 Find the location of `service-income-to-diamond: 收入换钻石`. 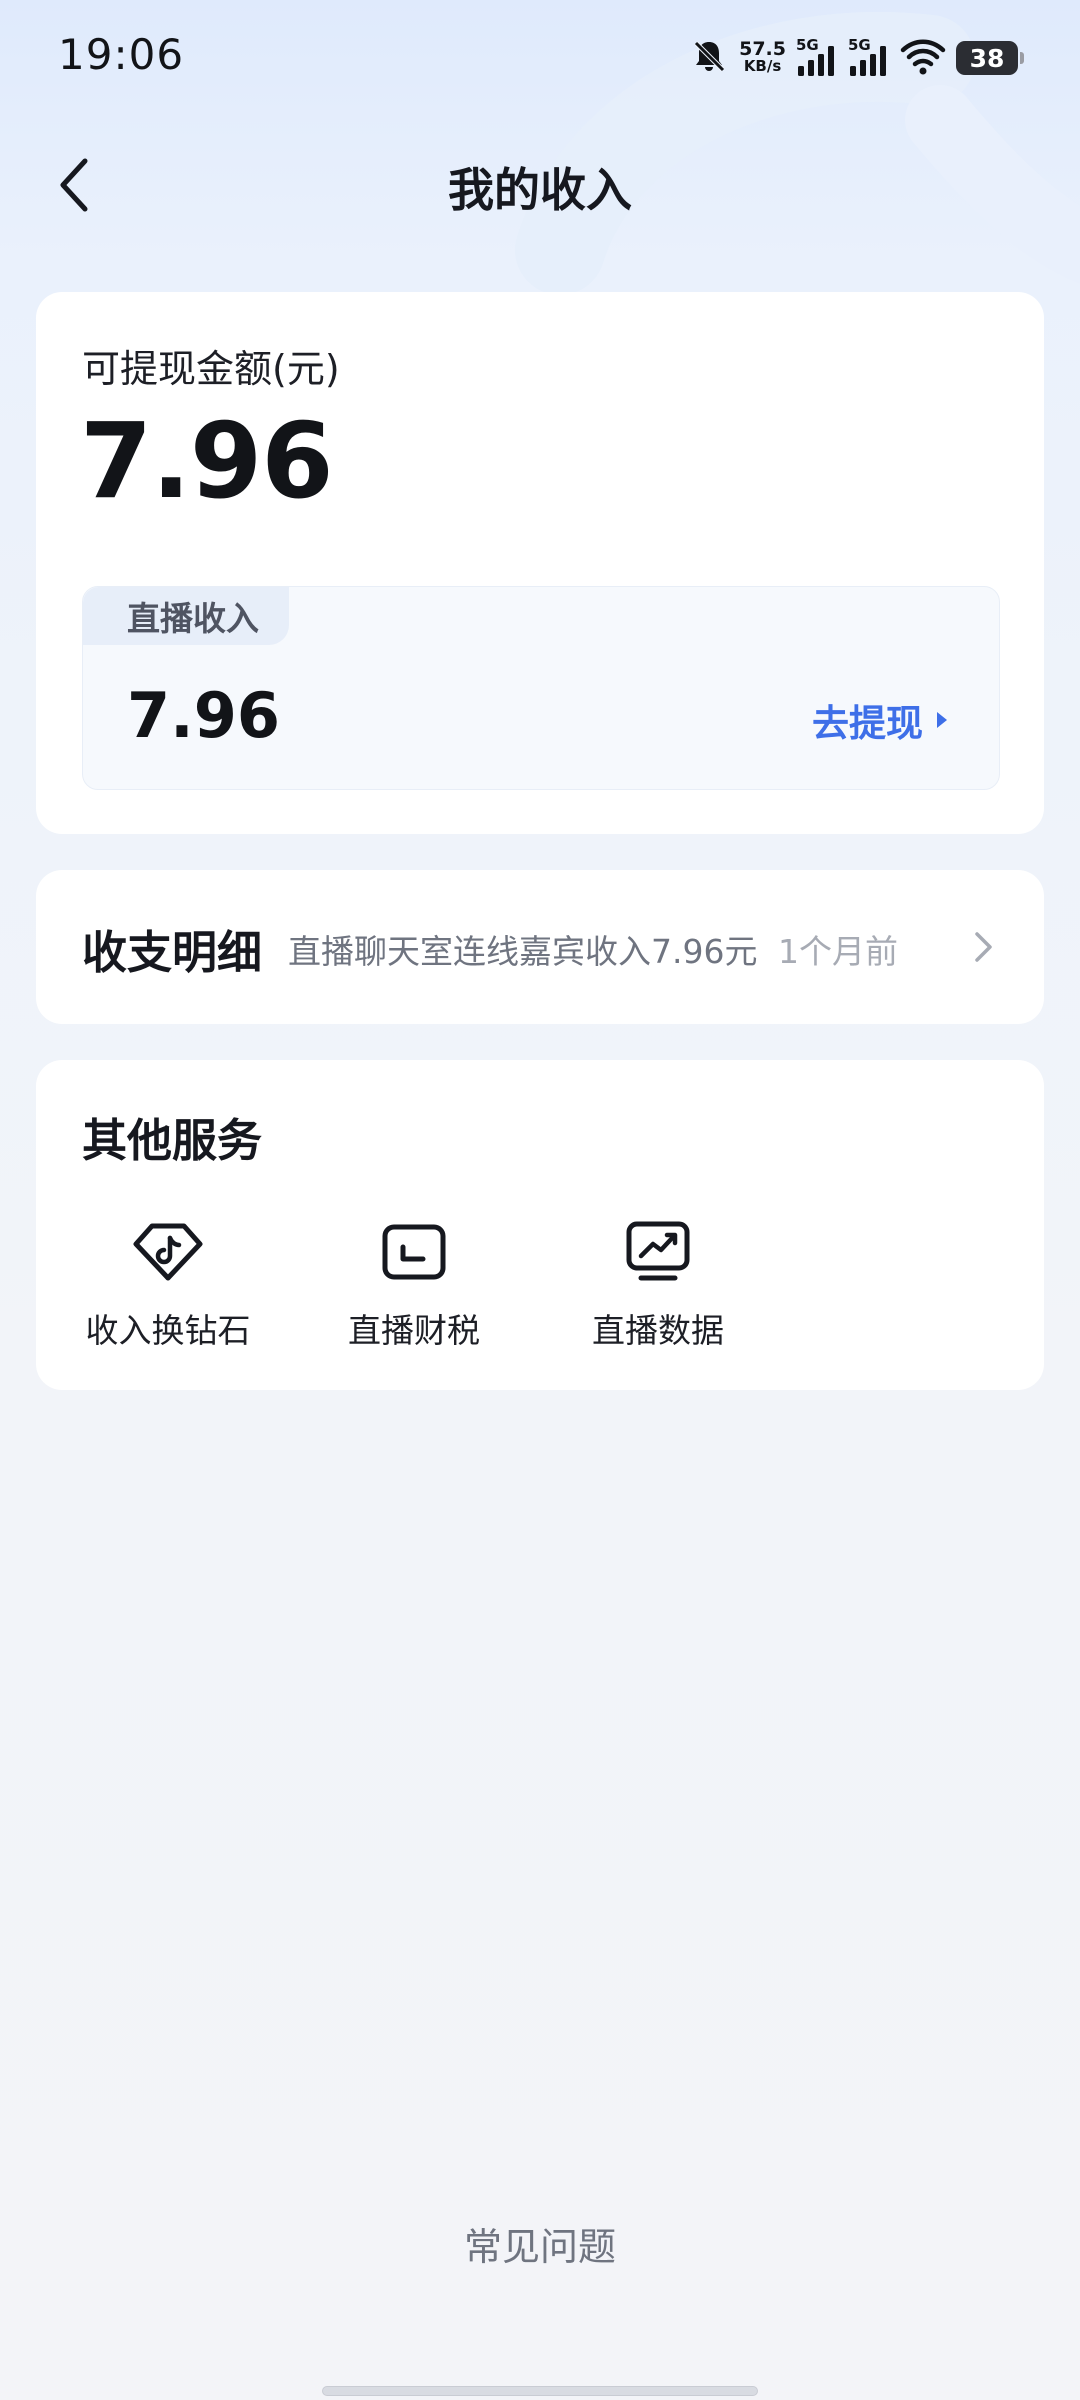

service-income-to-diamond: 收入换钻石 is located at coordinates (168, 1287).